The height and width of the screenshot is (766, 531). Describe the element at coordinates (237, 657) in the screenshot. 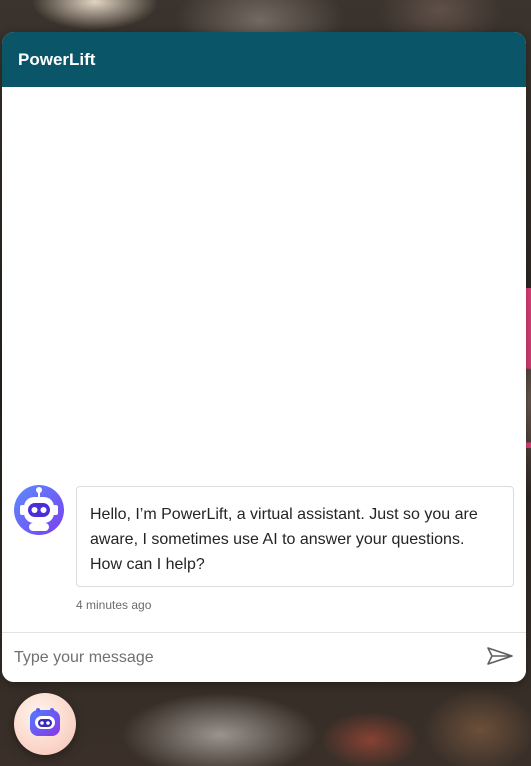

I see `message-input` at that location.